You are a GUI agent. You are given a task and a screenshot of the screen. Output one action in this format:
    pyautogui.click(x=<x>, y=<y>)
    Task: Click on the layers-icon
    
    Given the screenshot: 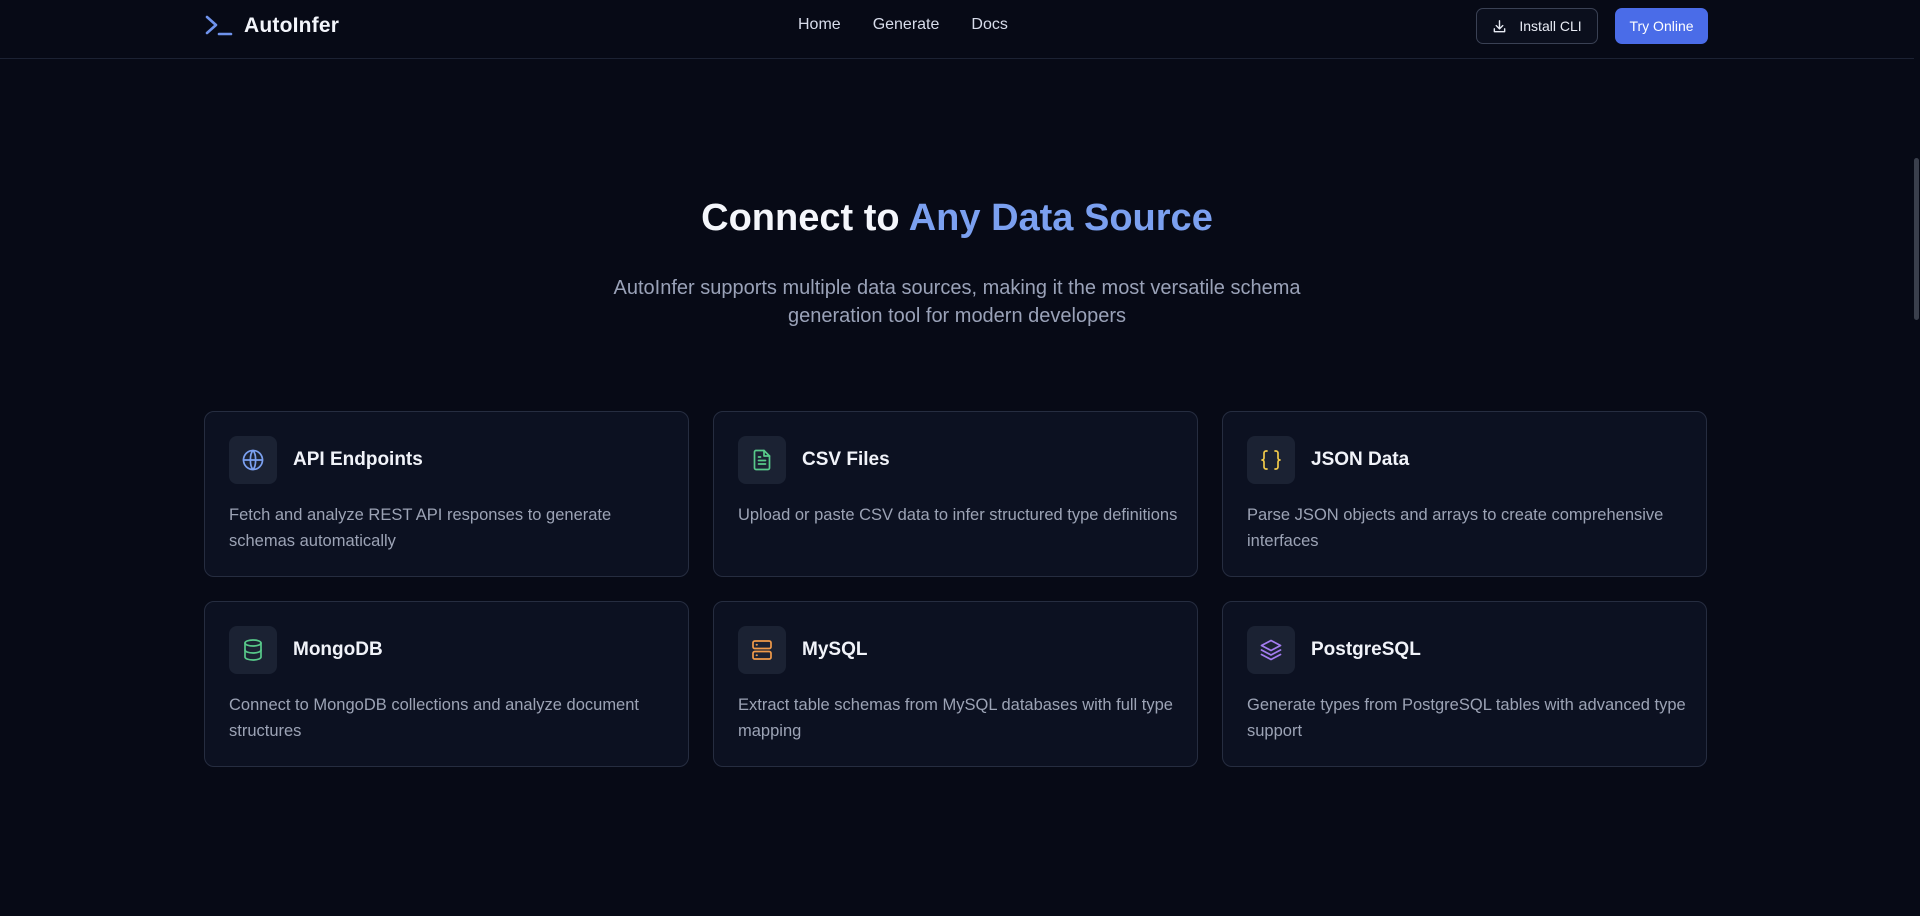 What is the action you would take?
    pyautogui.click(x=1271, y=650)
    